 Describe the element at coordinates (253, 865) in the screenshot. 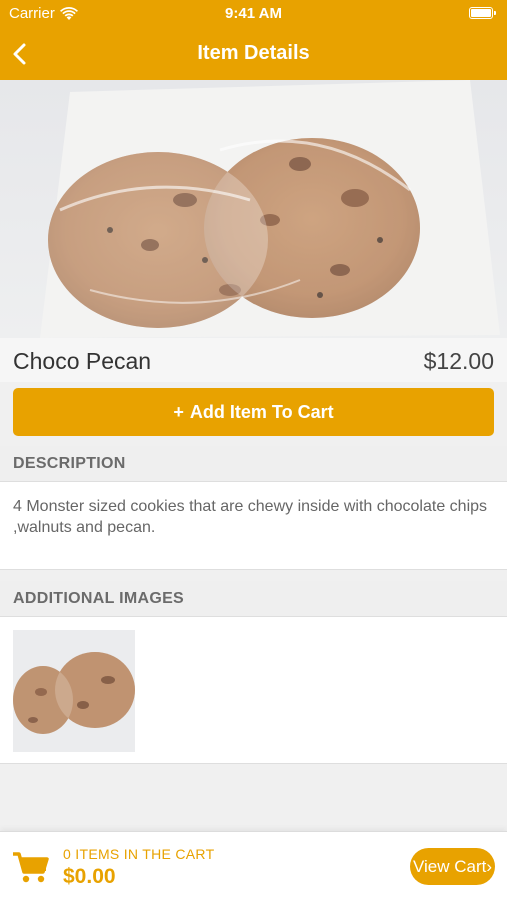

I see `cart-summary-bar: 0 ITEMS IN THE CART $0.00 View Cart ›` at that location.